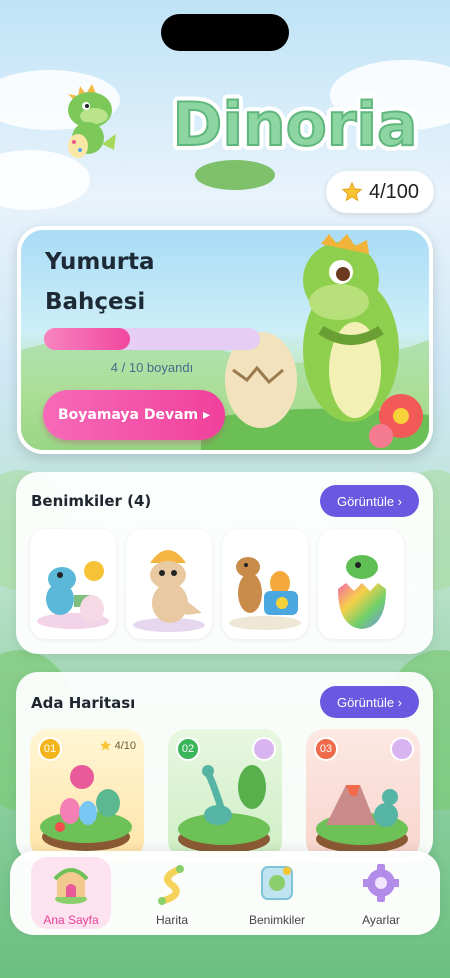 This screenshot has height=978, width=450. Describe the element at coordinates (71, 920) in the screenshot. I see `nav-label: Ana Sayfa` at that location.